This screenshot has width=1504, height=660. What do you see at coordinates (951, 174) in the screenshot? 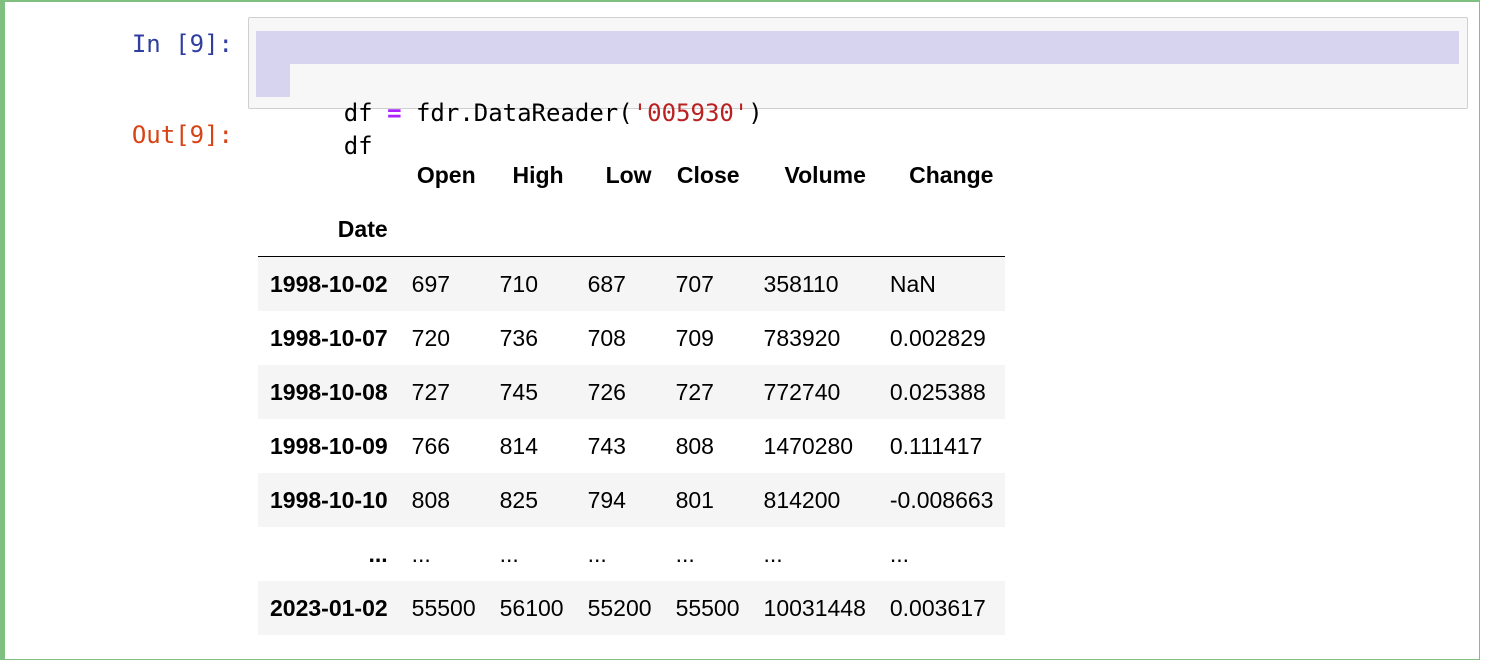
I see `column-header: Change` at bounding box center [951, 174].